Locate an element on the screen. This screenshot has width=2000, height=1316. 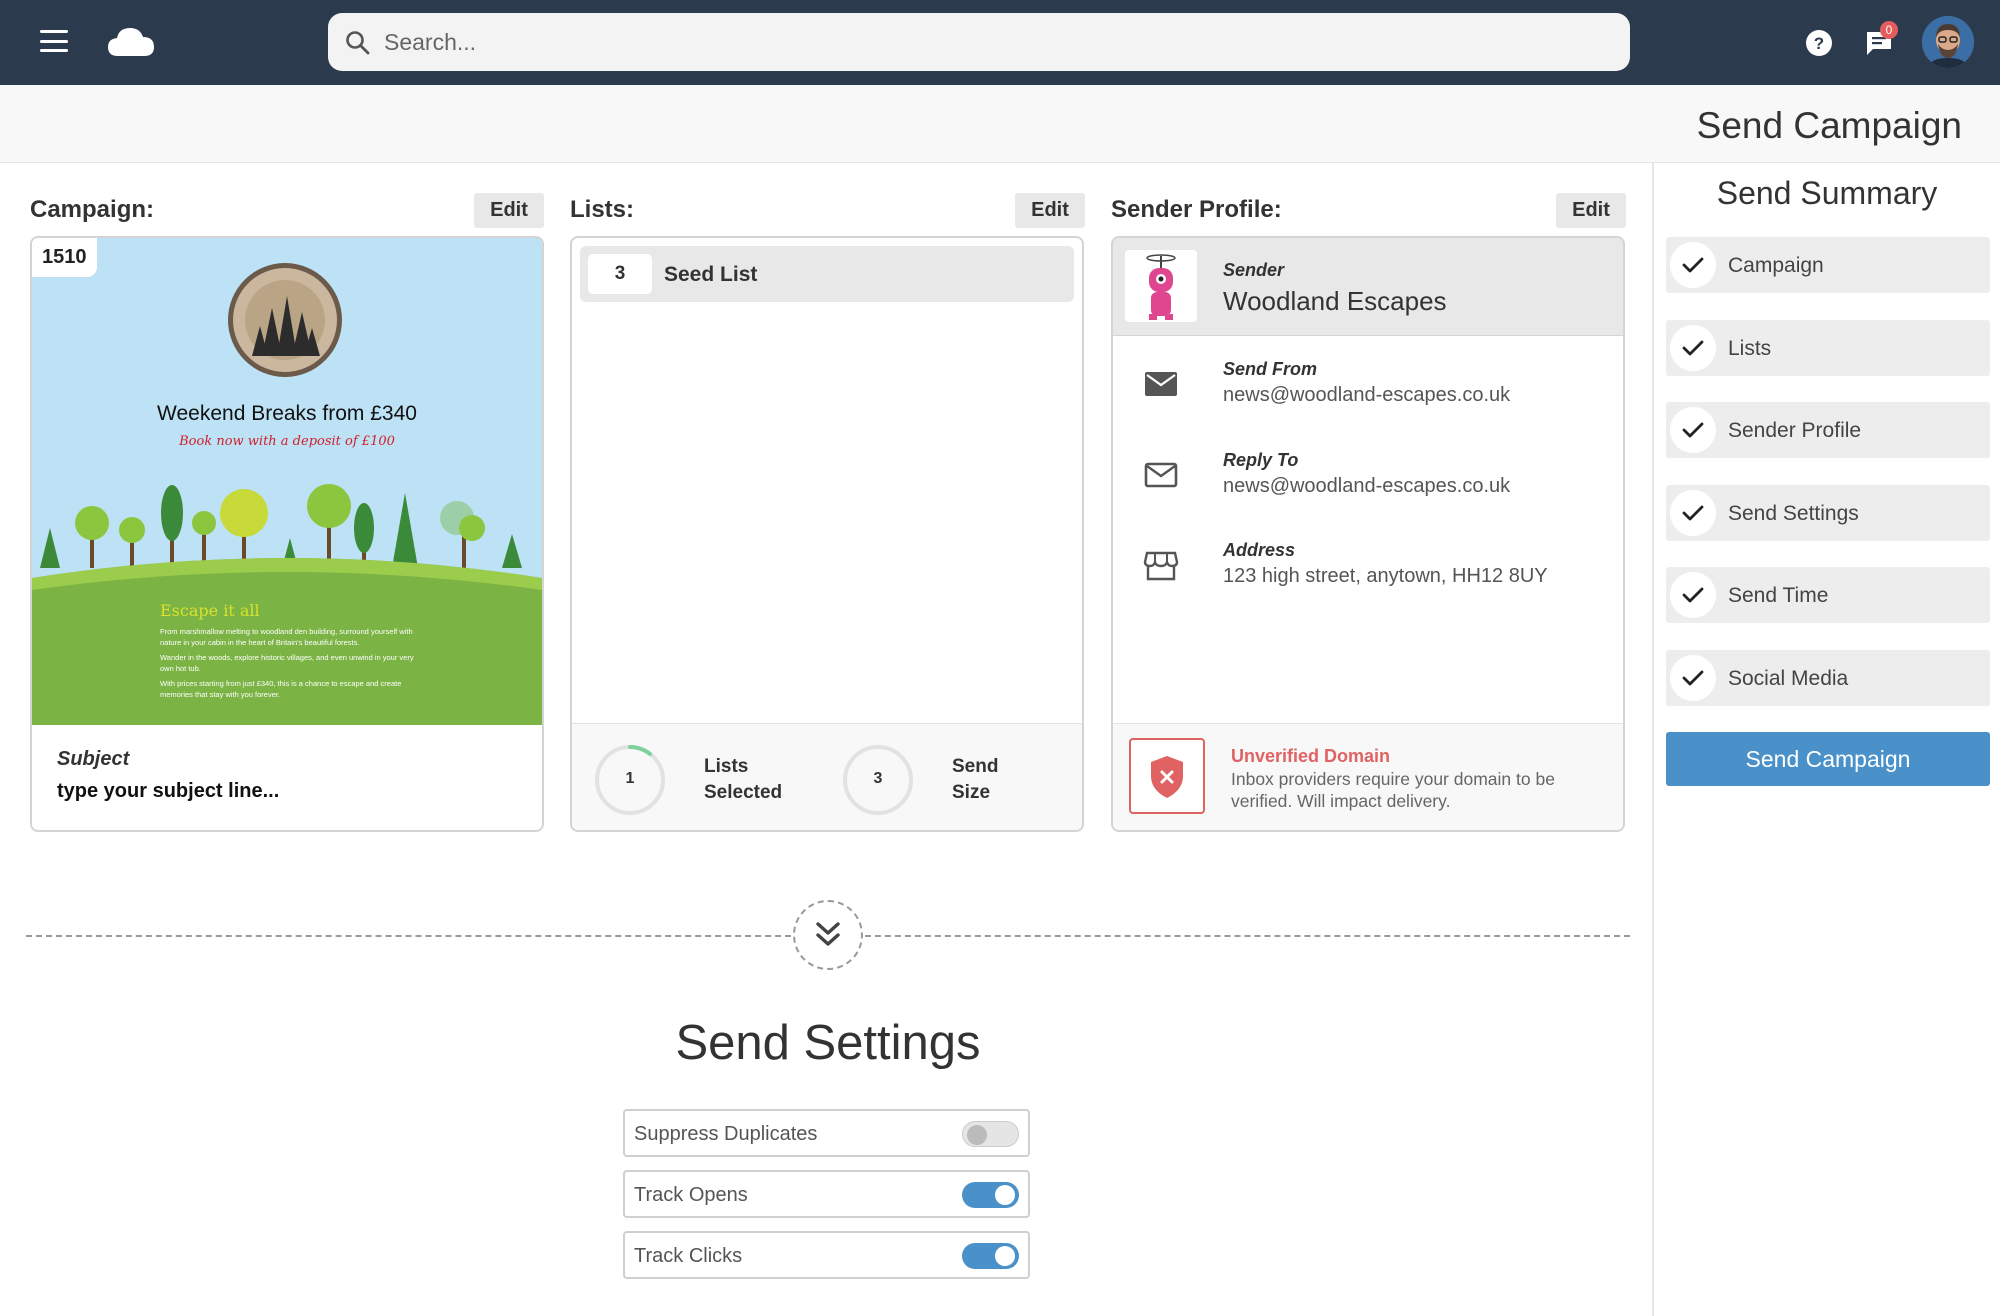
lists-section-label: Lists: is located at coordinates (602, 209).